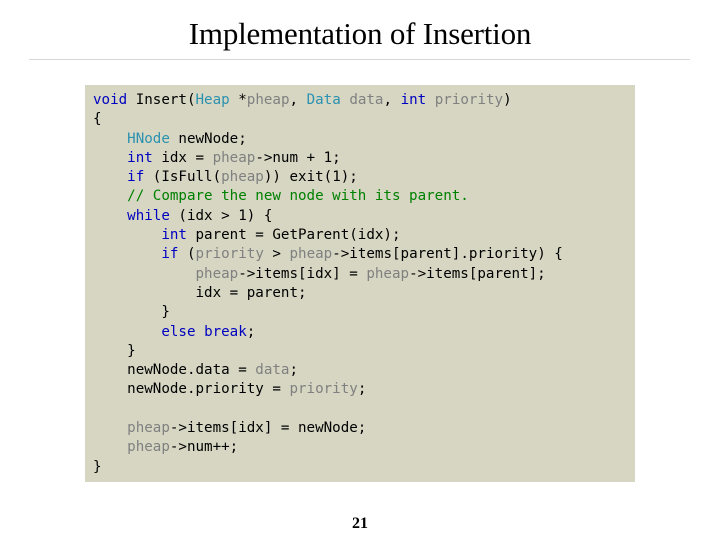  Describe the element at coordinates (298, 196) in the screenshot. I see `comment-token: // Compare the new node with its parent.` at that location.